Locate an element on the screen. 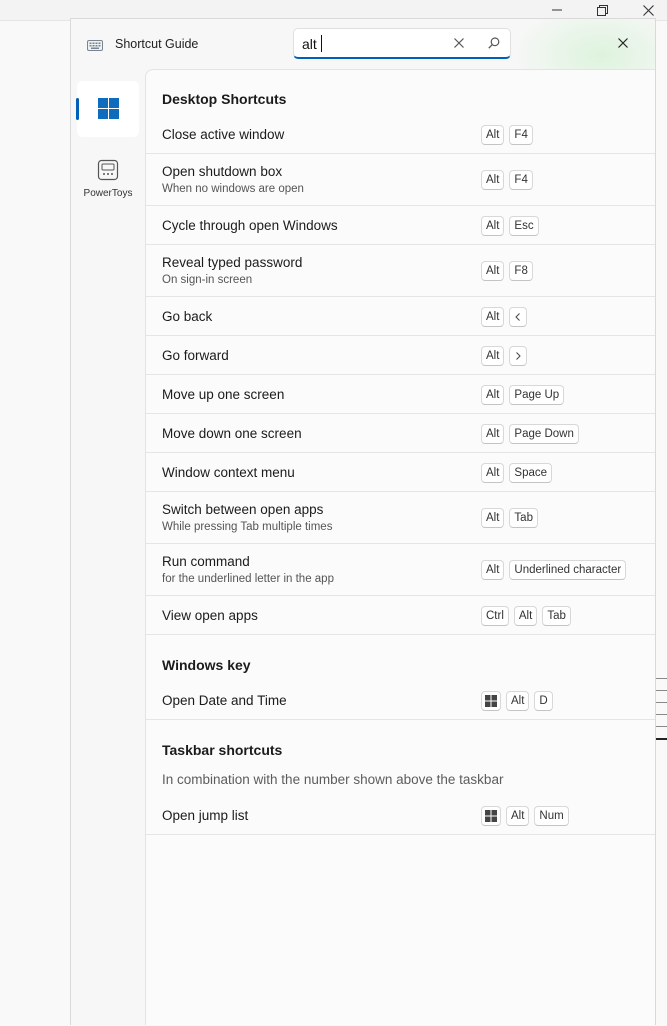 The height and width of the screenshot is (1026, 667). shortcut-row: Open jump list Alt Num is located at coordinates (400, 815).